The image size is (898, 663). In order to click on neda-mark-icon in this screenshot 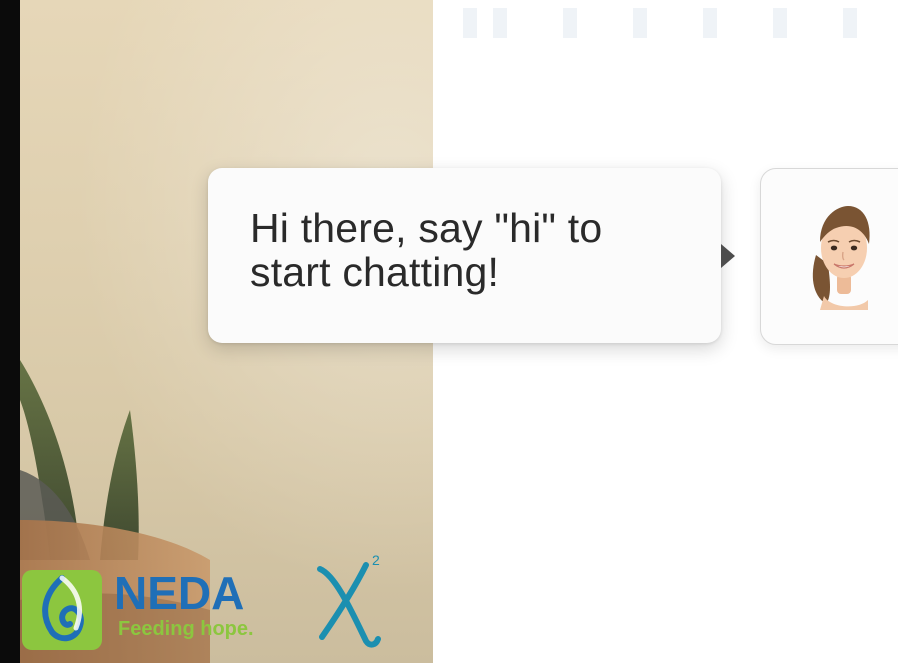, I will do `click(62, 610)`.